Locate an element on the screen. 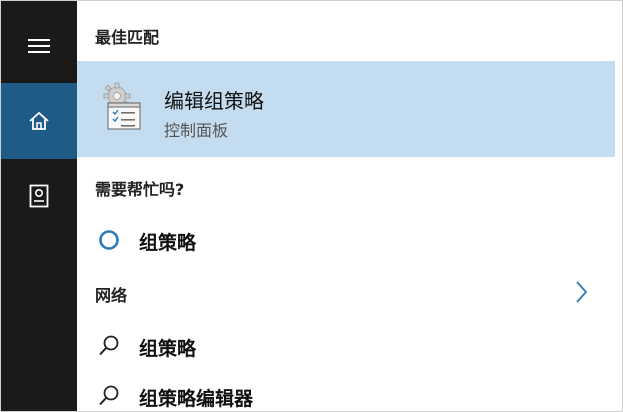 This screenshot has width=623, height=412. best-match-title: 编辑组策略 is located at coordinates (214, 101).